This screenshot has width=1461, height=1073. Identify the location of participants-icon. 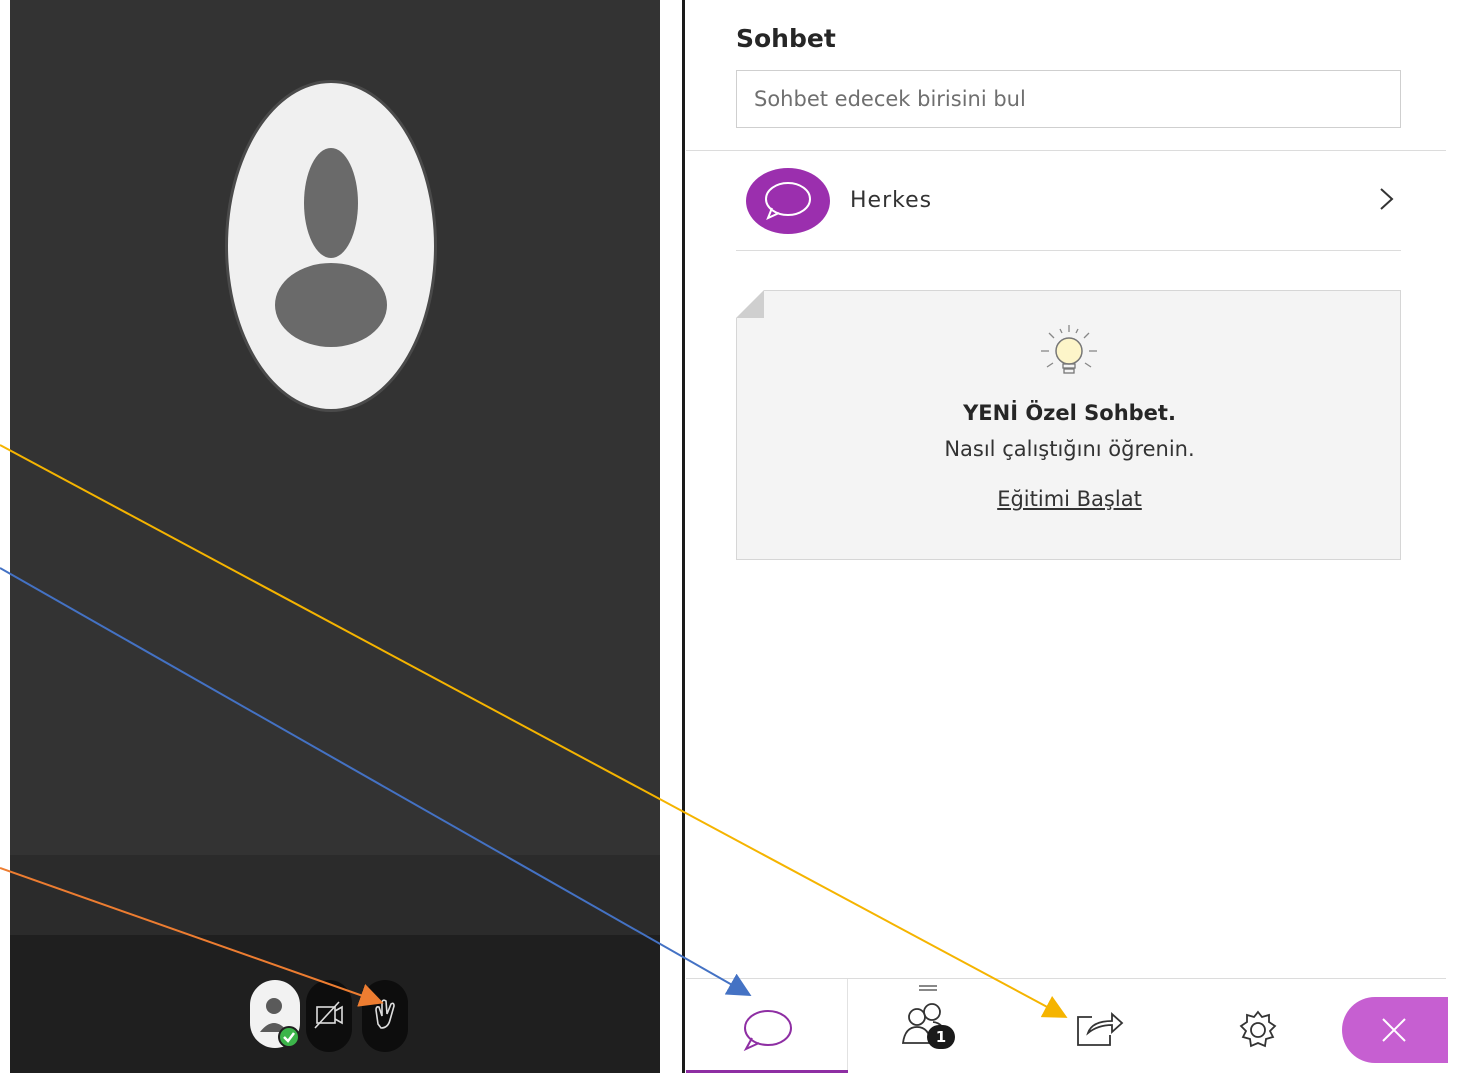
(924, 1023).